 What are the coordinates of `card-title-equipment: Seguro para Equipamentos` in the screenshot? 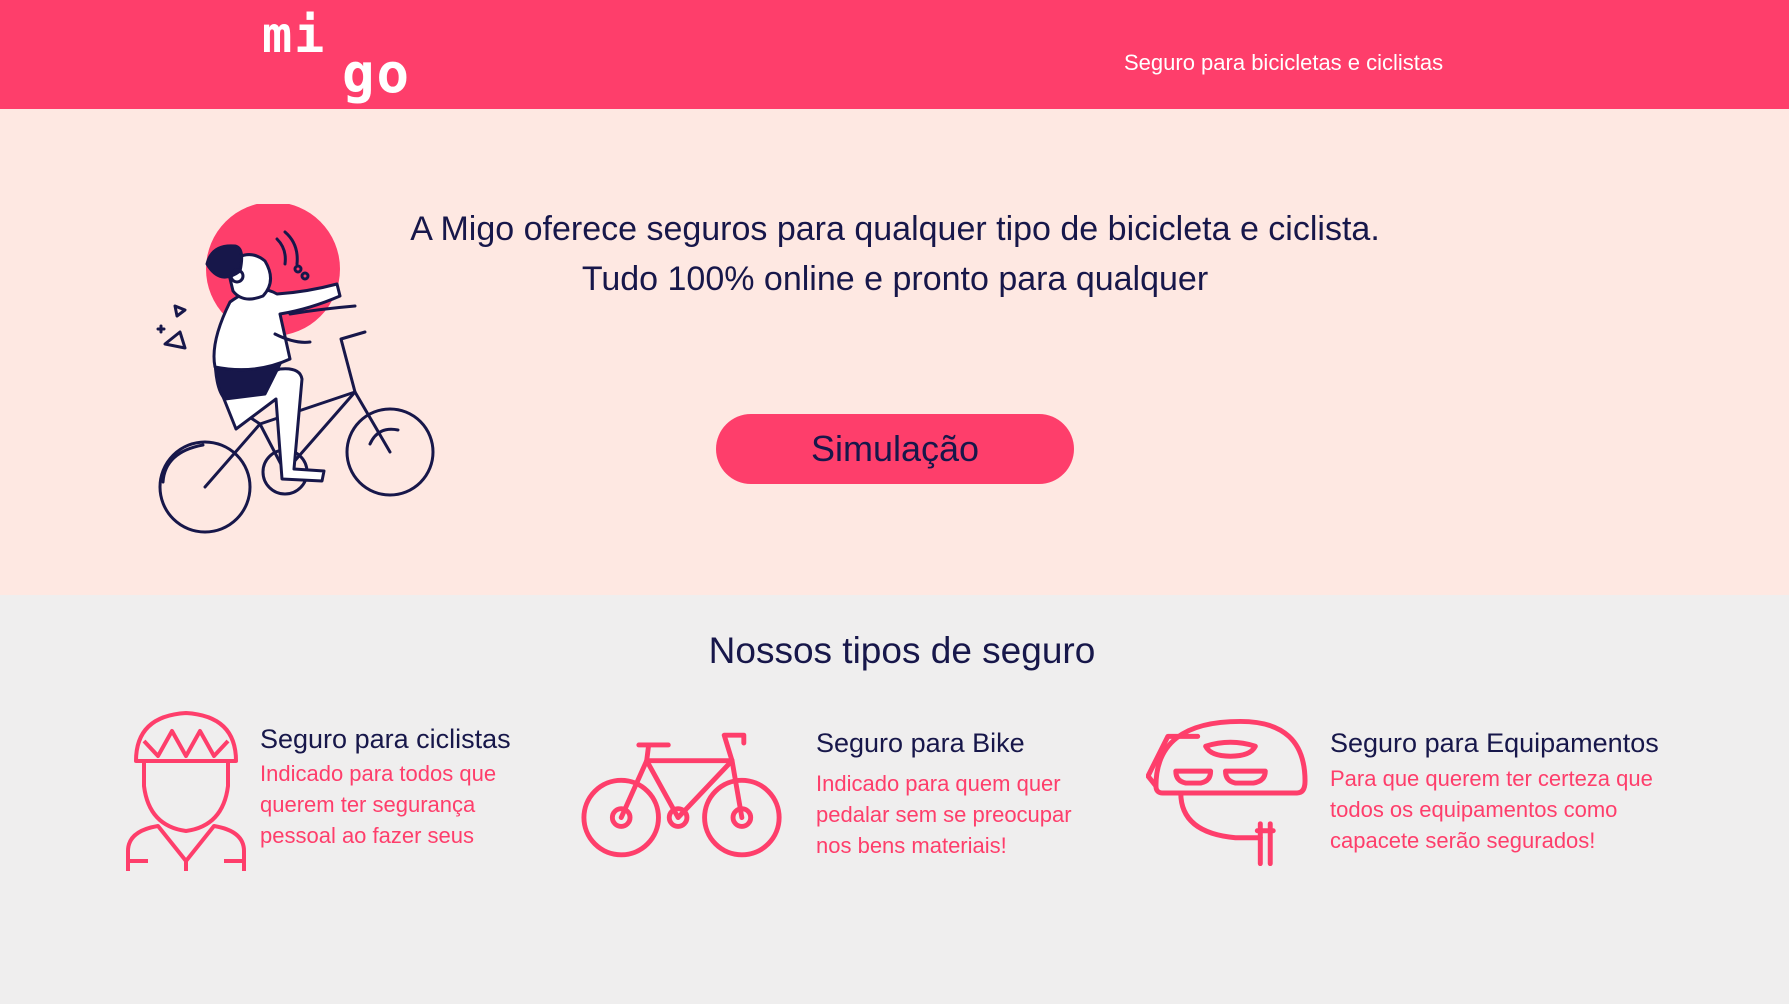 It's located at (1494, 743).